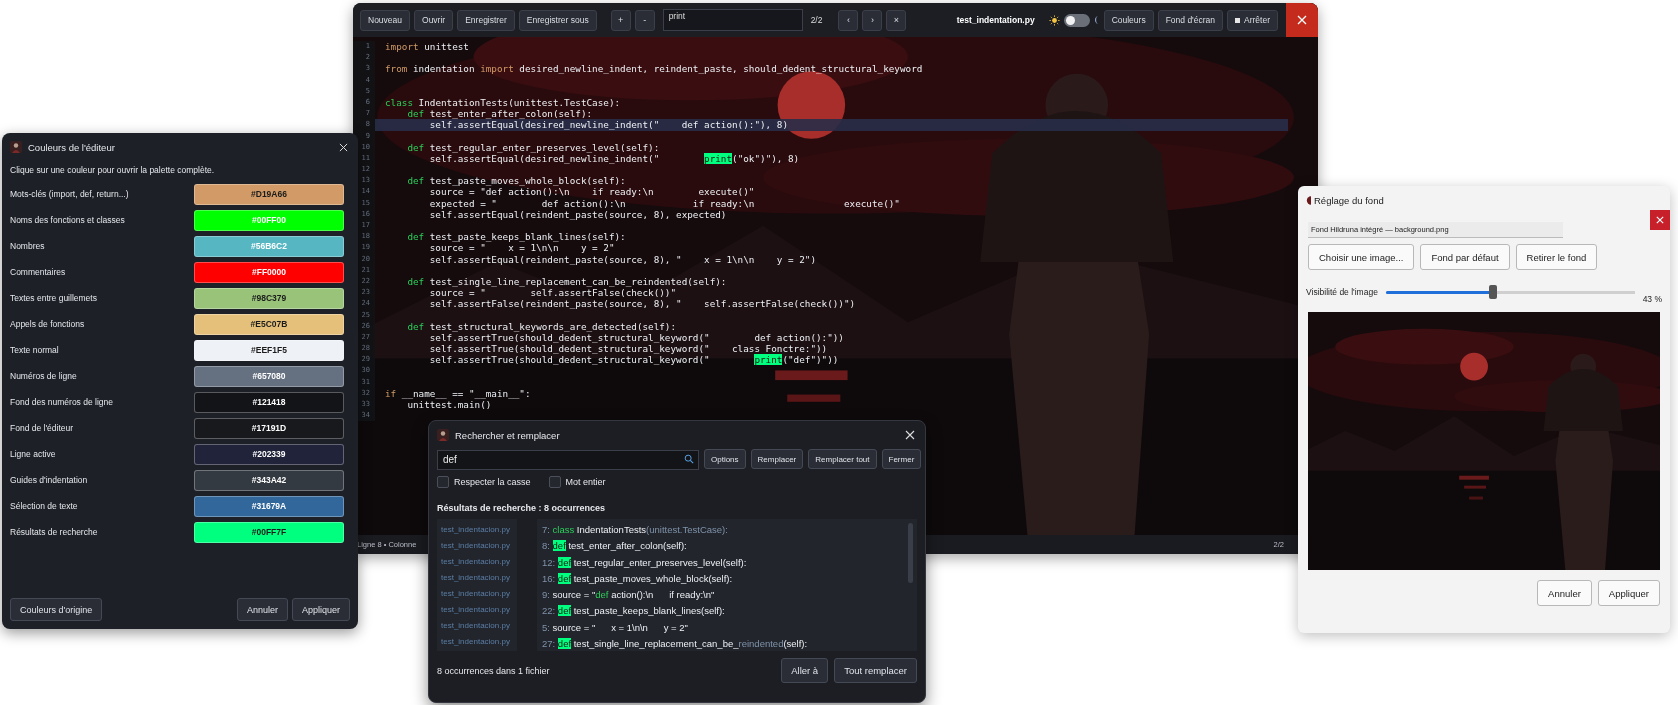 This screenshot has width=1678, height=705. Describe the element at coordinates (269, 402) in the screenshot. I see `color-swatch: #121418` at that location.